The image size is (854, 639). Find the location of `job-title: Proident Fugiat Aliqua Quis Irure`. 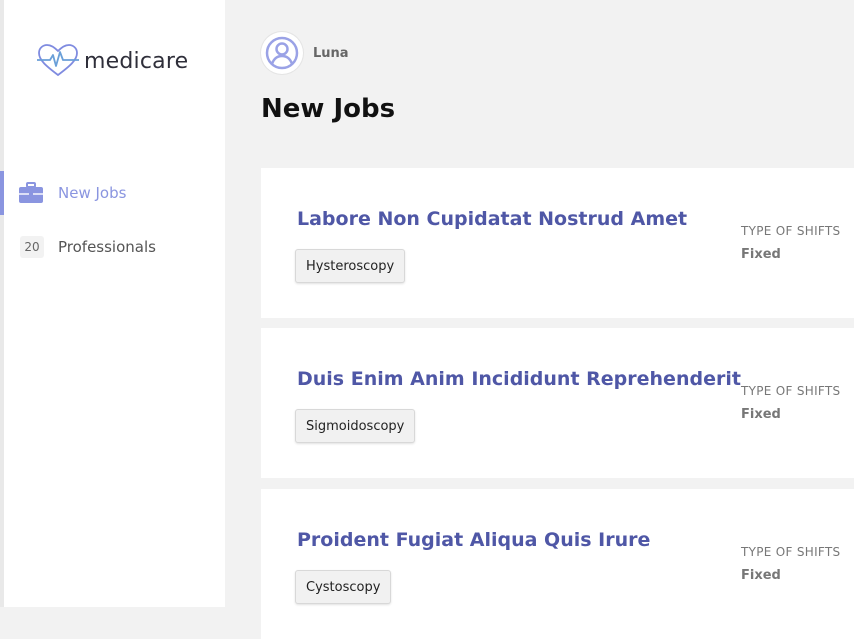

job-title: Proident Fugiat Aliqua Quis Irure is located at coordinates (473, 540).